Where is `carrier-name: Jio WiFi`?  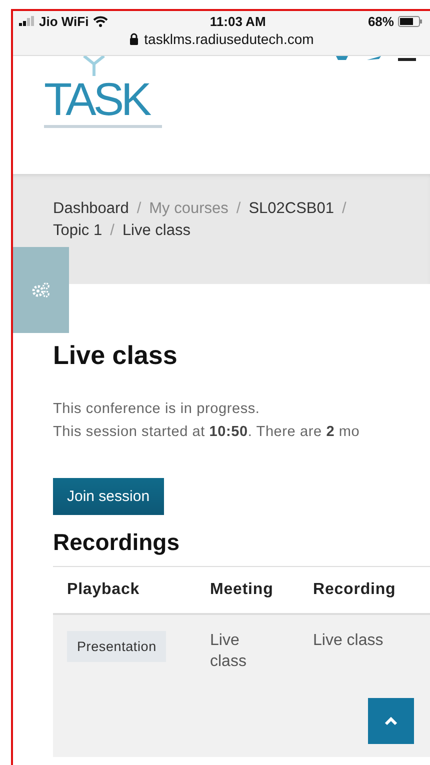
carrier-name: Jio WiFi is located at coordinates (64, 21).